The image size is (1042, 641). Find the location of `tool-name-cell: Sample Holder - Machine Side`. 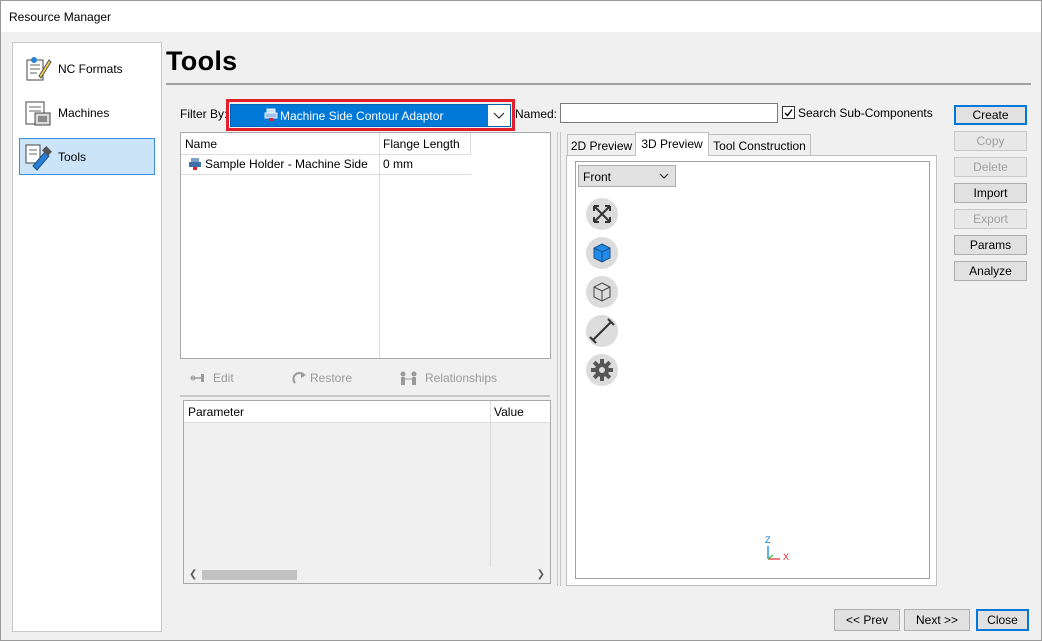

tool-name-cell: Sample Holder - Machine Side is located at coordinates (286, 164).